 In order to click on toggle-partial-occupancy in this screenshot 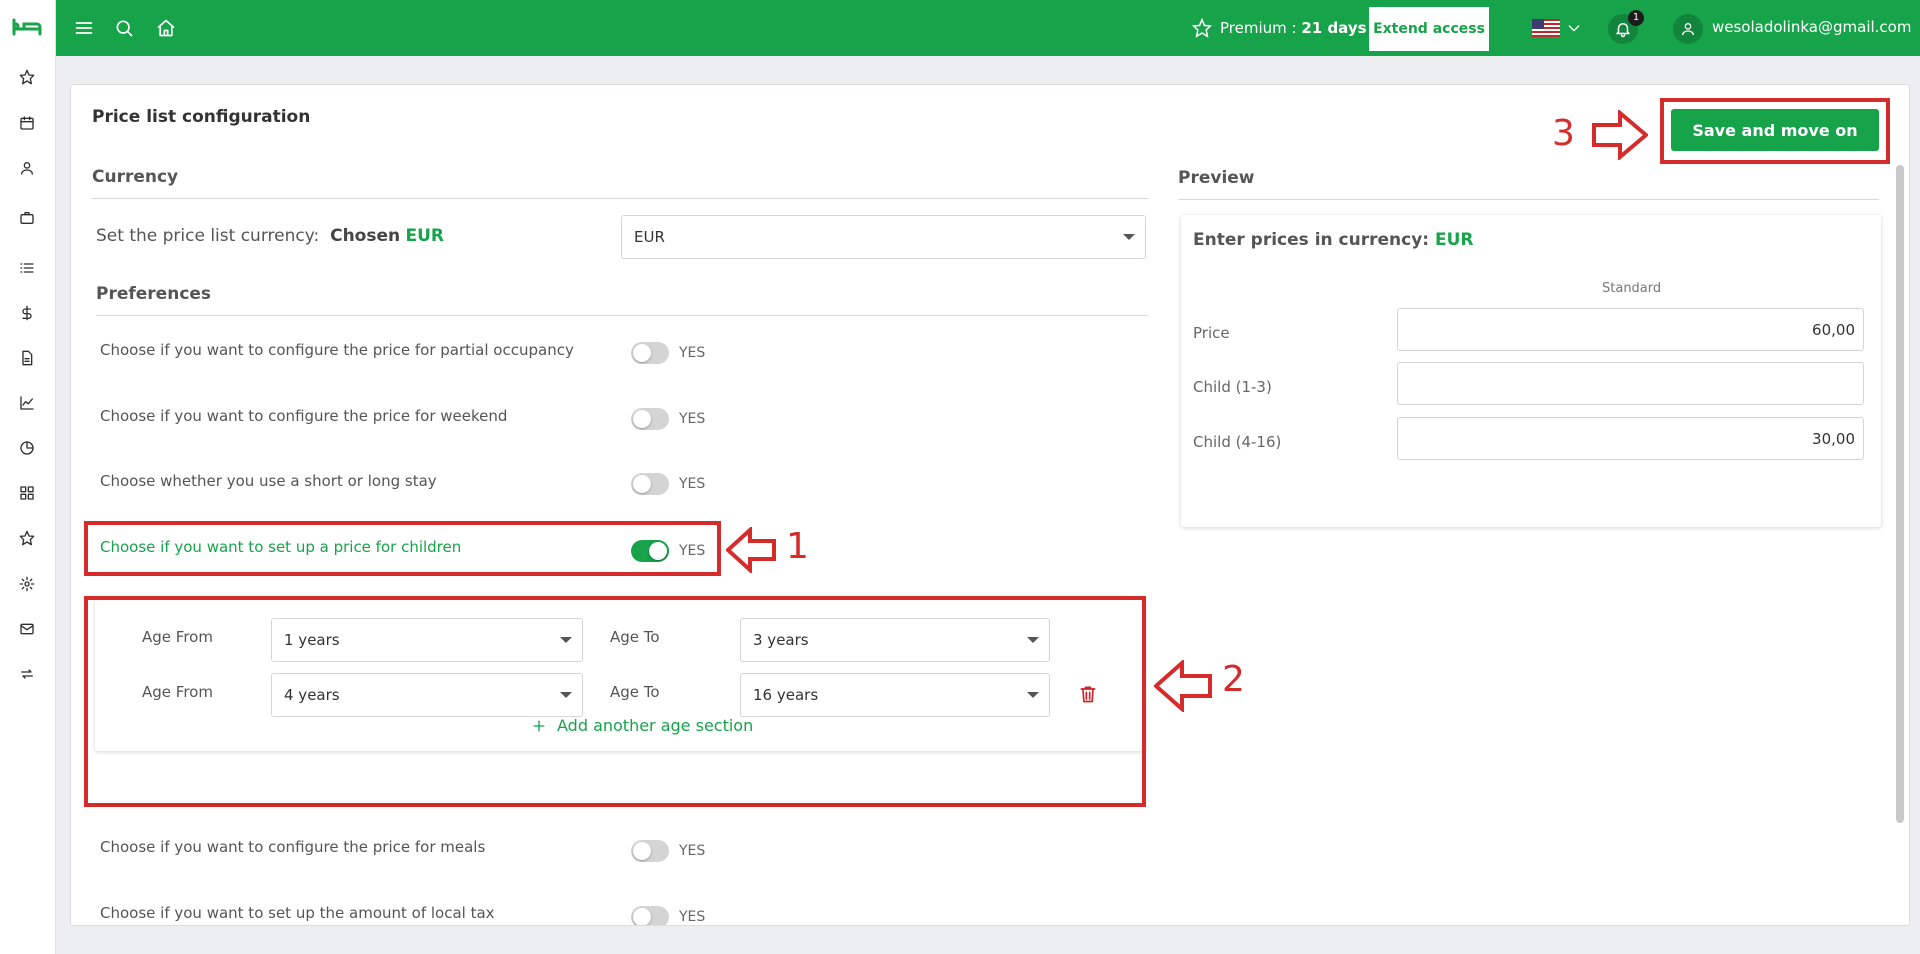, I will do `click(650, 353)`.